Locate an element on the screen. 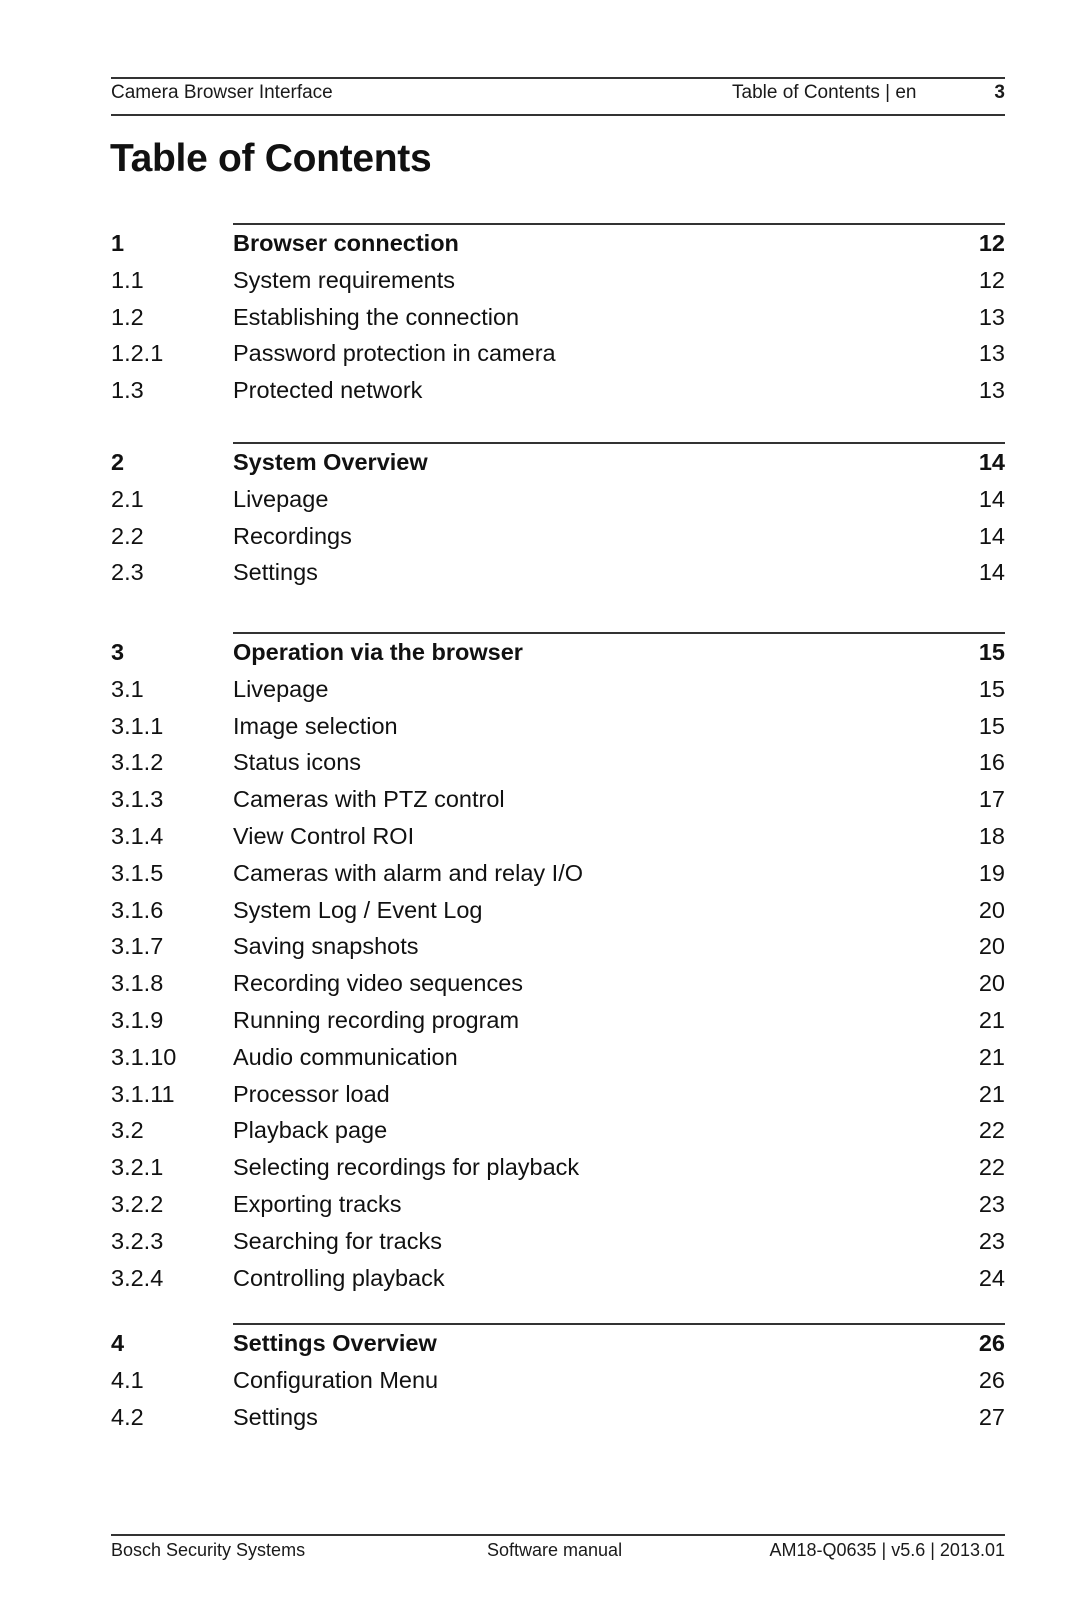  entry-title: Recordings is located at coordinates (292, 536).